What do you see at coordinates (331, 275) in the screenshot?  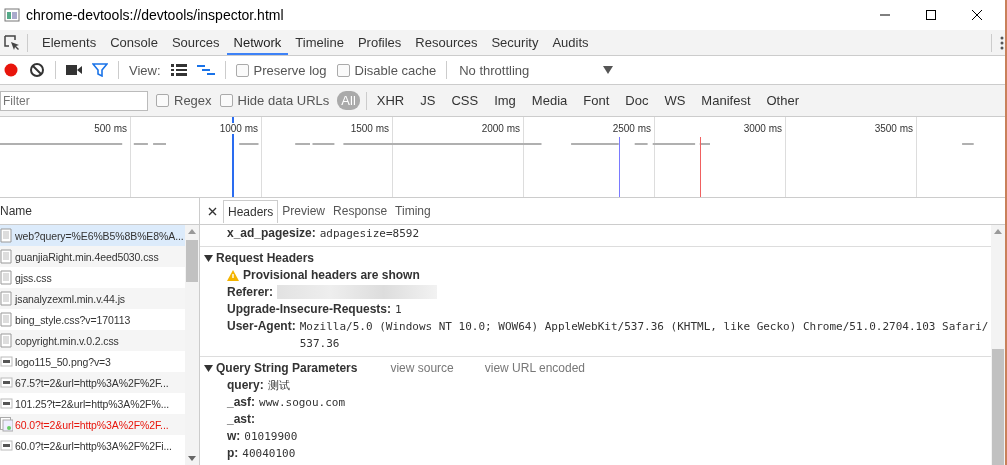 I see `warning-text: Provisional headers are shown` at bounding box center [331, 275].